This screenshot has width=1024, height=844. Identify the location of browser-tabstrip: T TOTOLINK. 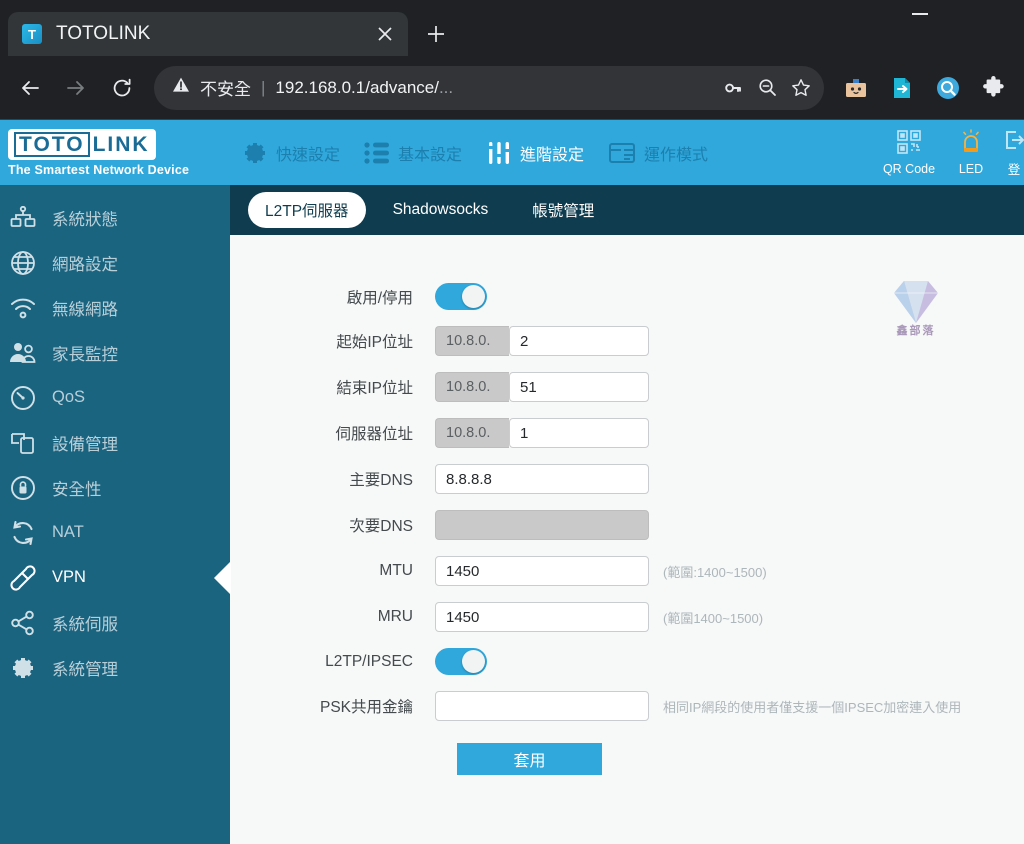
(512, 28).